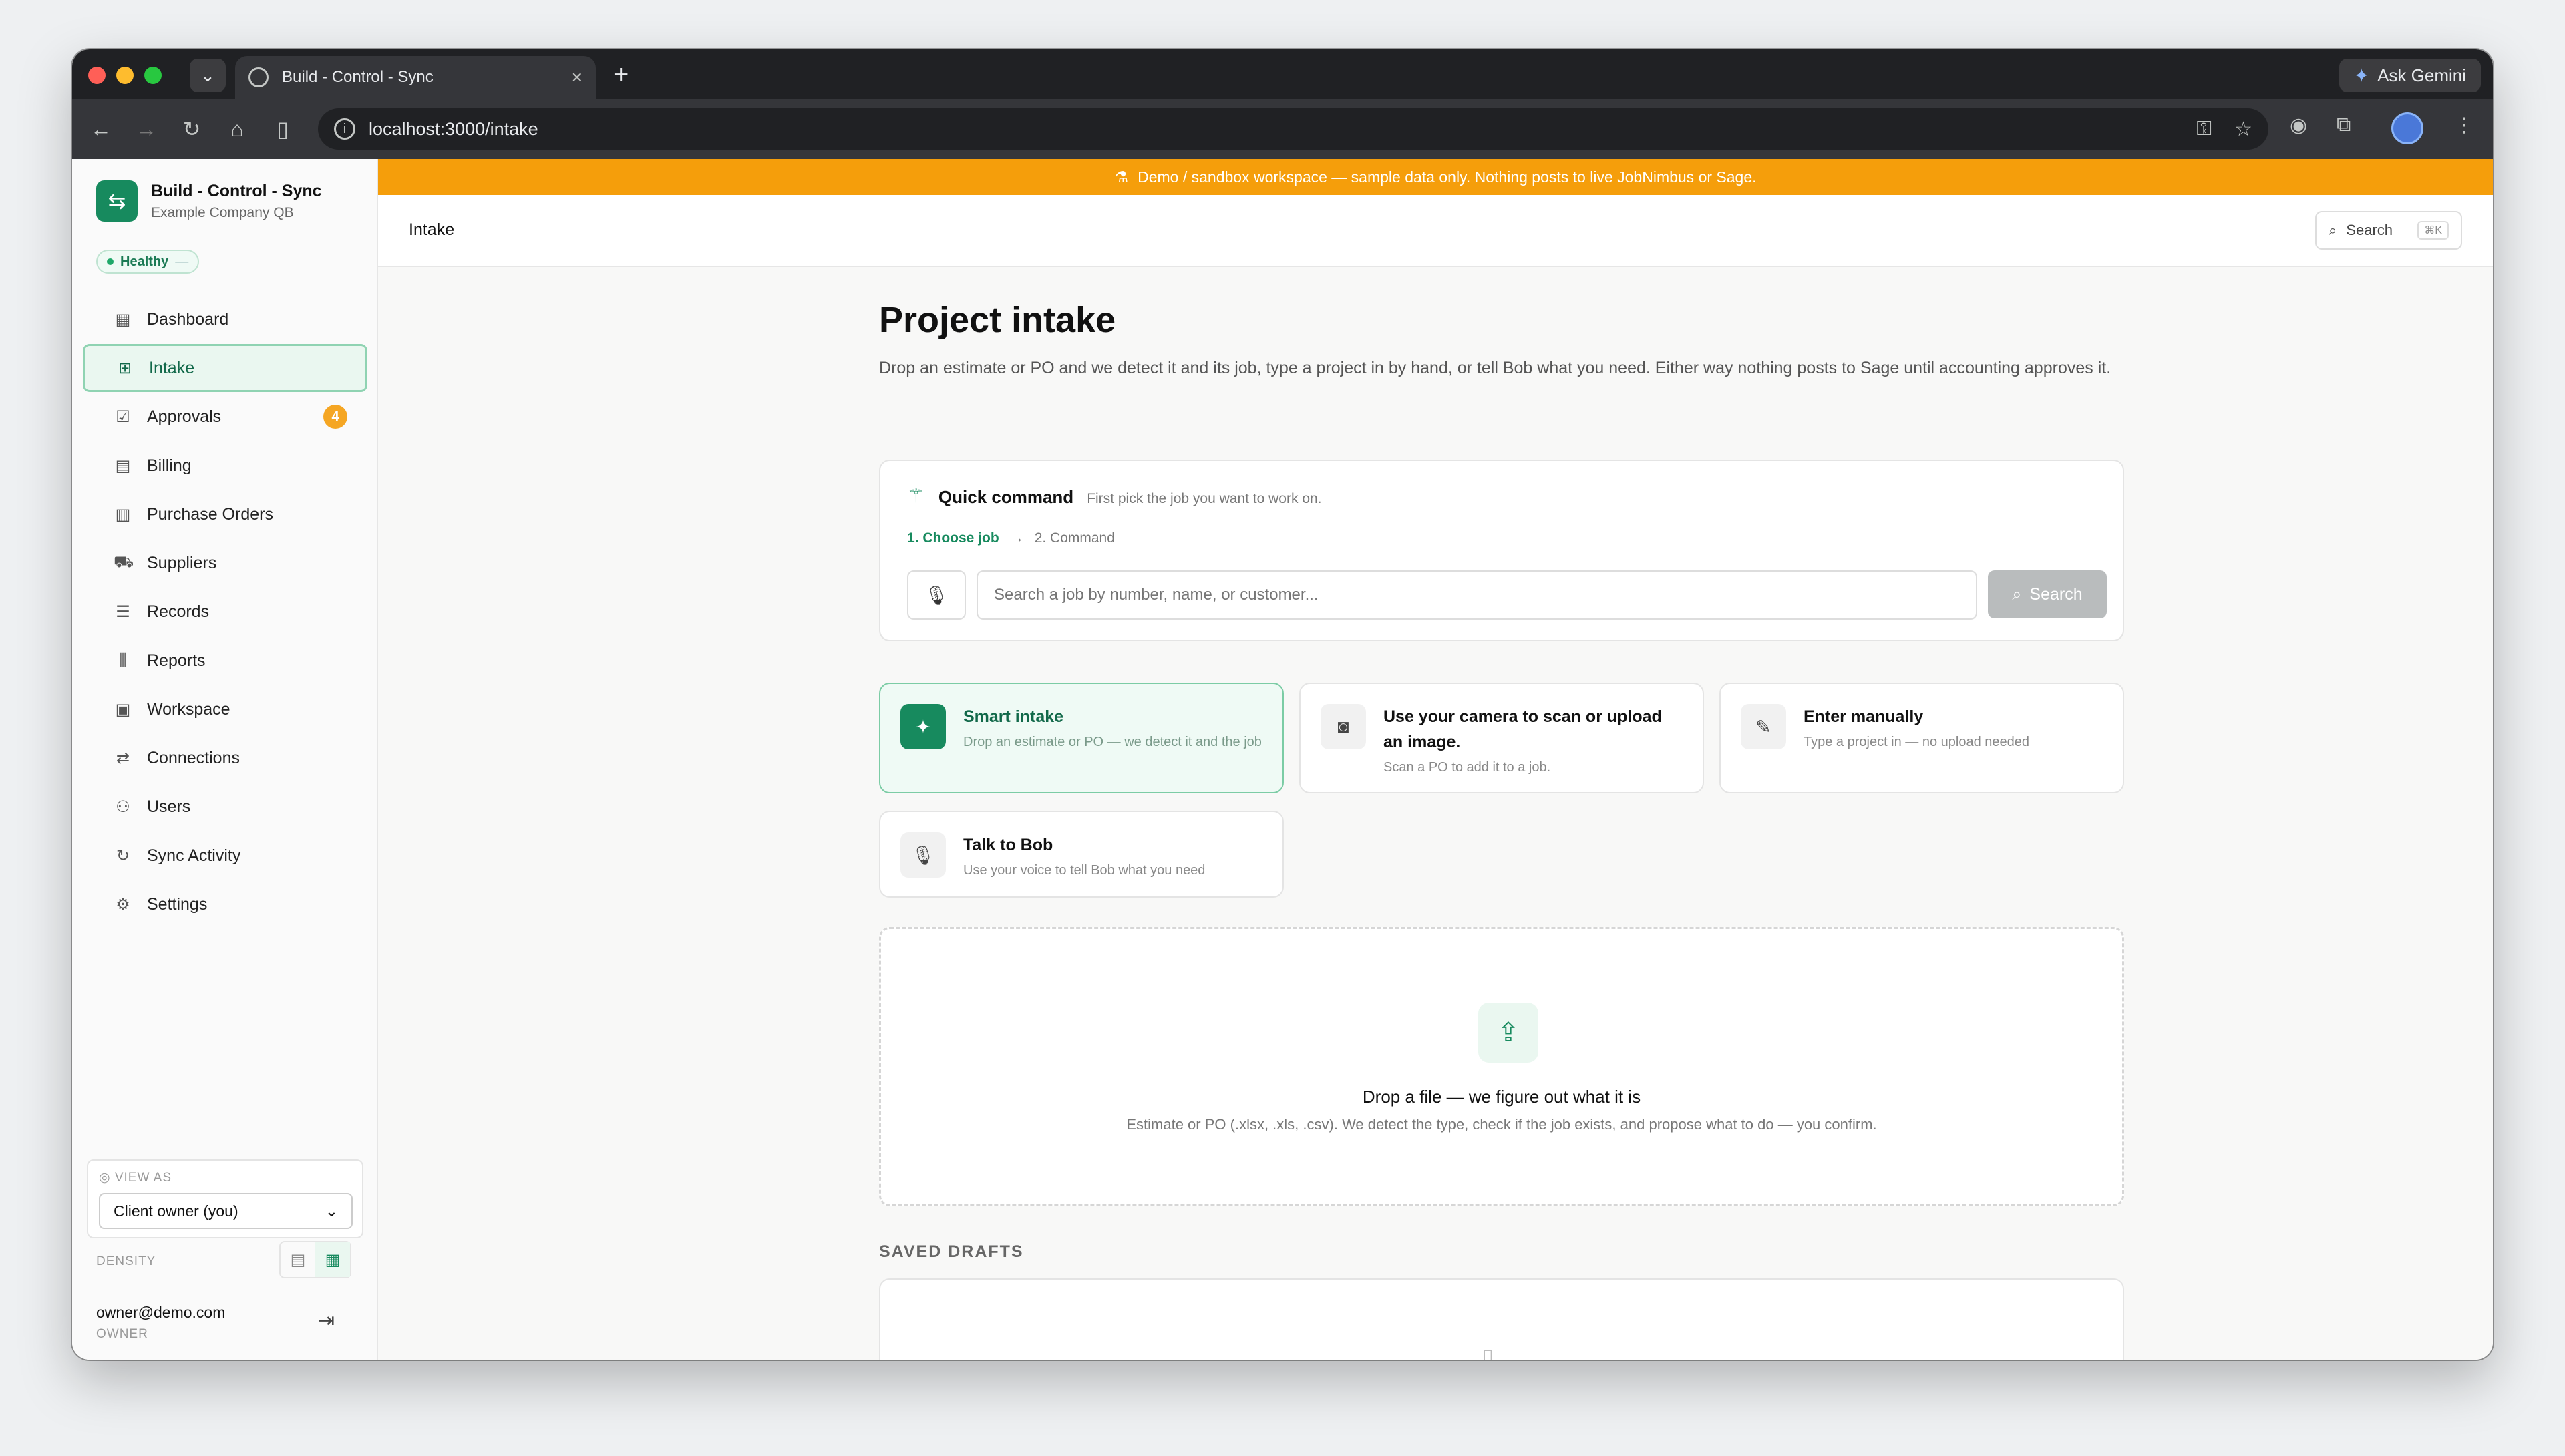 The width and height of the screenshot is (2565, 1456). Describe the element at coordinates (125, 76) in the screenshot. I see `minimize-window-button` at that location.